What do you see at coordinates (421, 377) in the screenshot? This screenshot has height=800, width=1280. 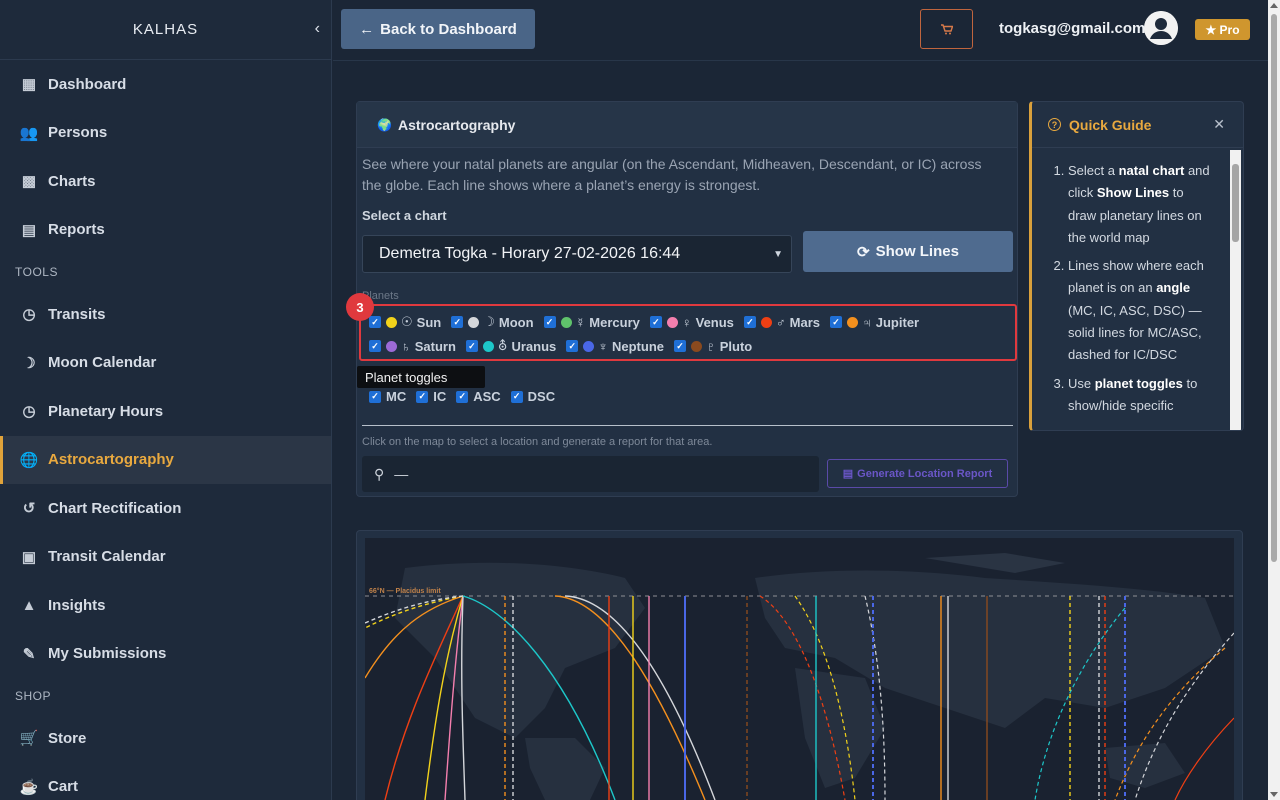 I see `tooltip: Planet toggles` at bounding box center [421, 377].